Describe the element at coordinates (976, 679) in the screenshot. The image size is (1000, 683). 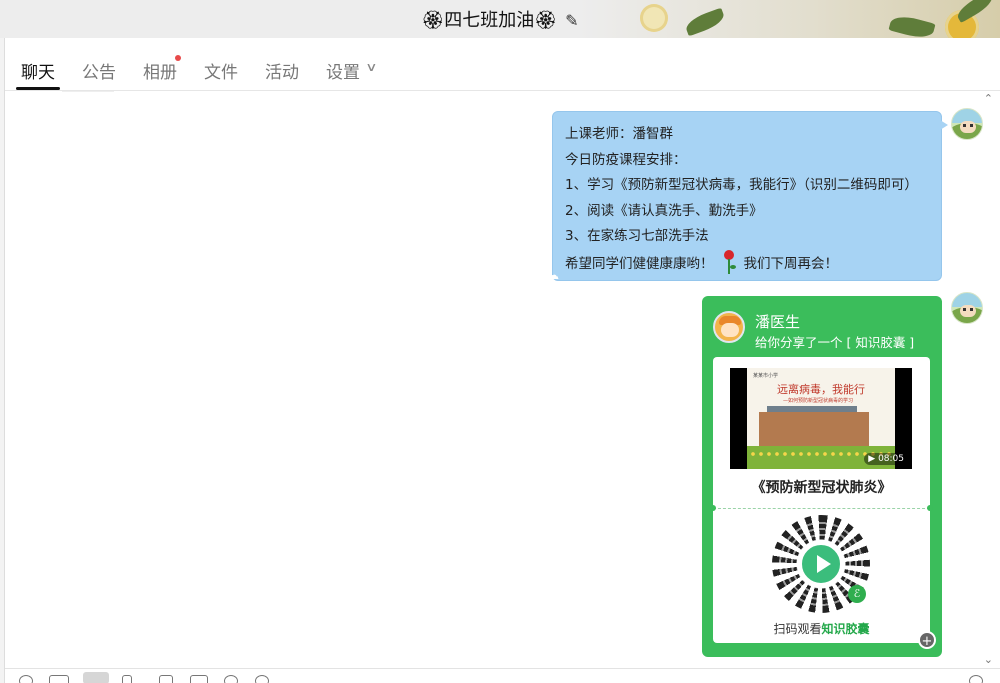
I see `history-icon` at that location.